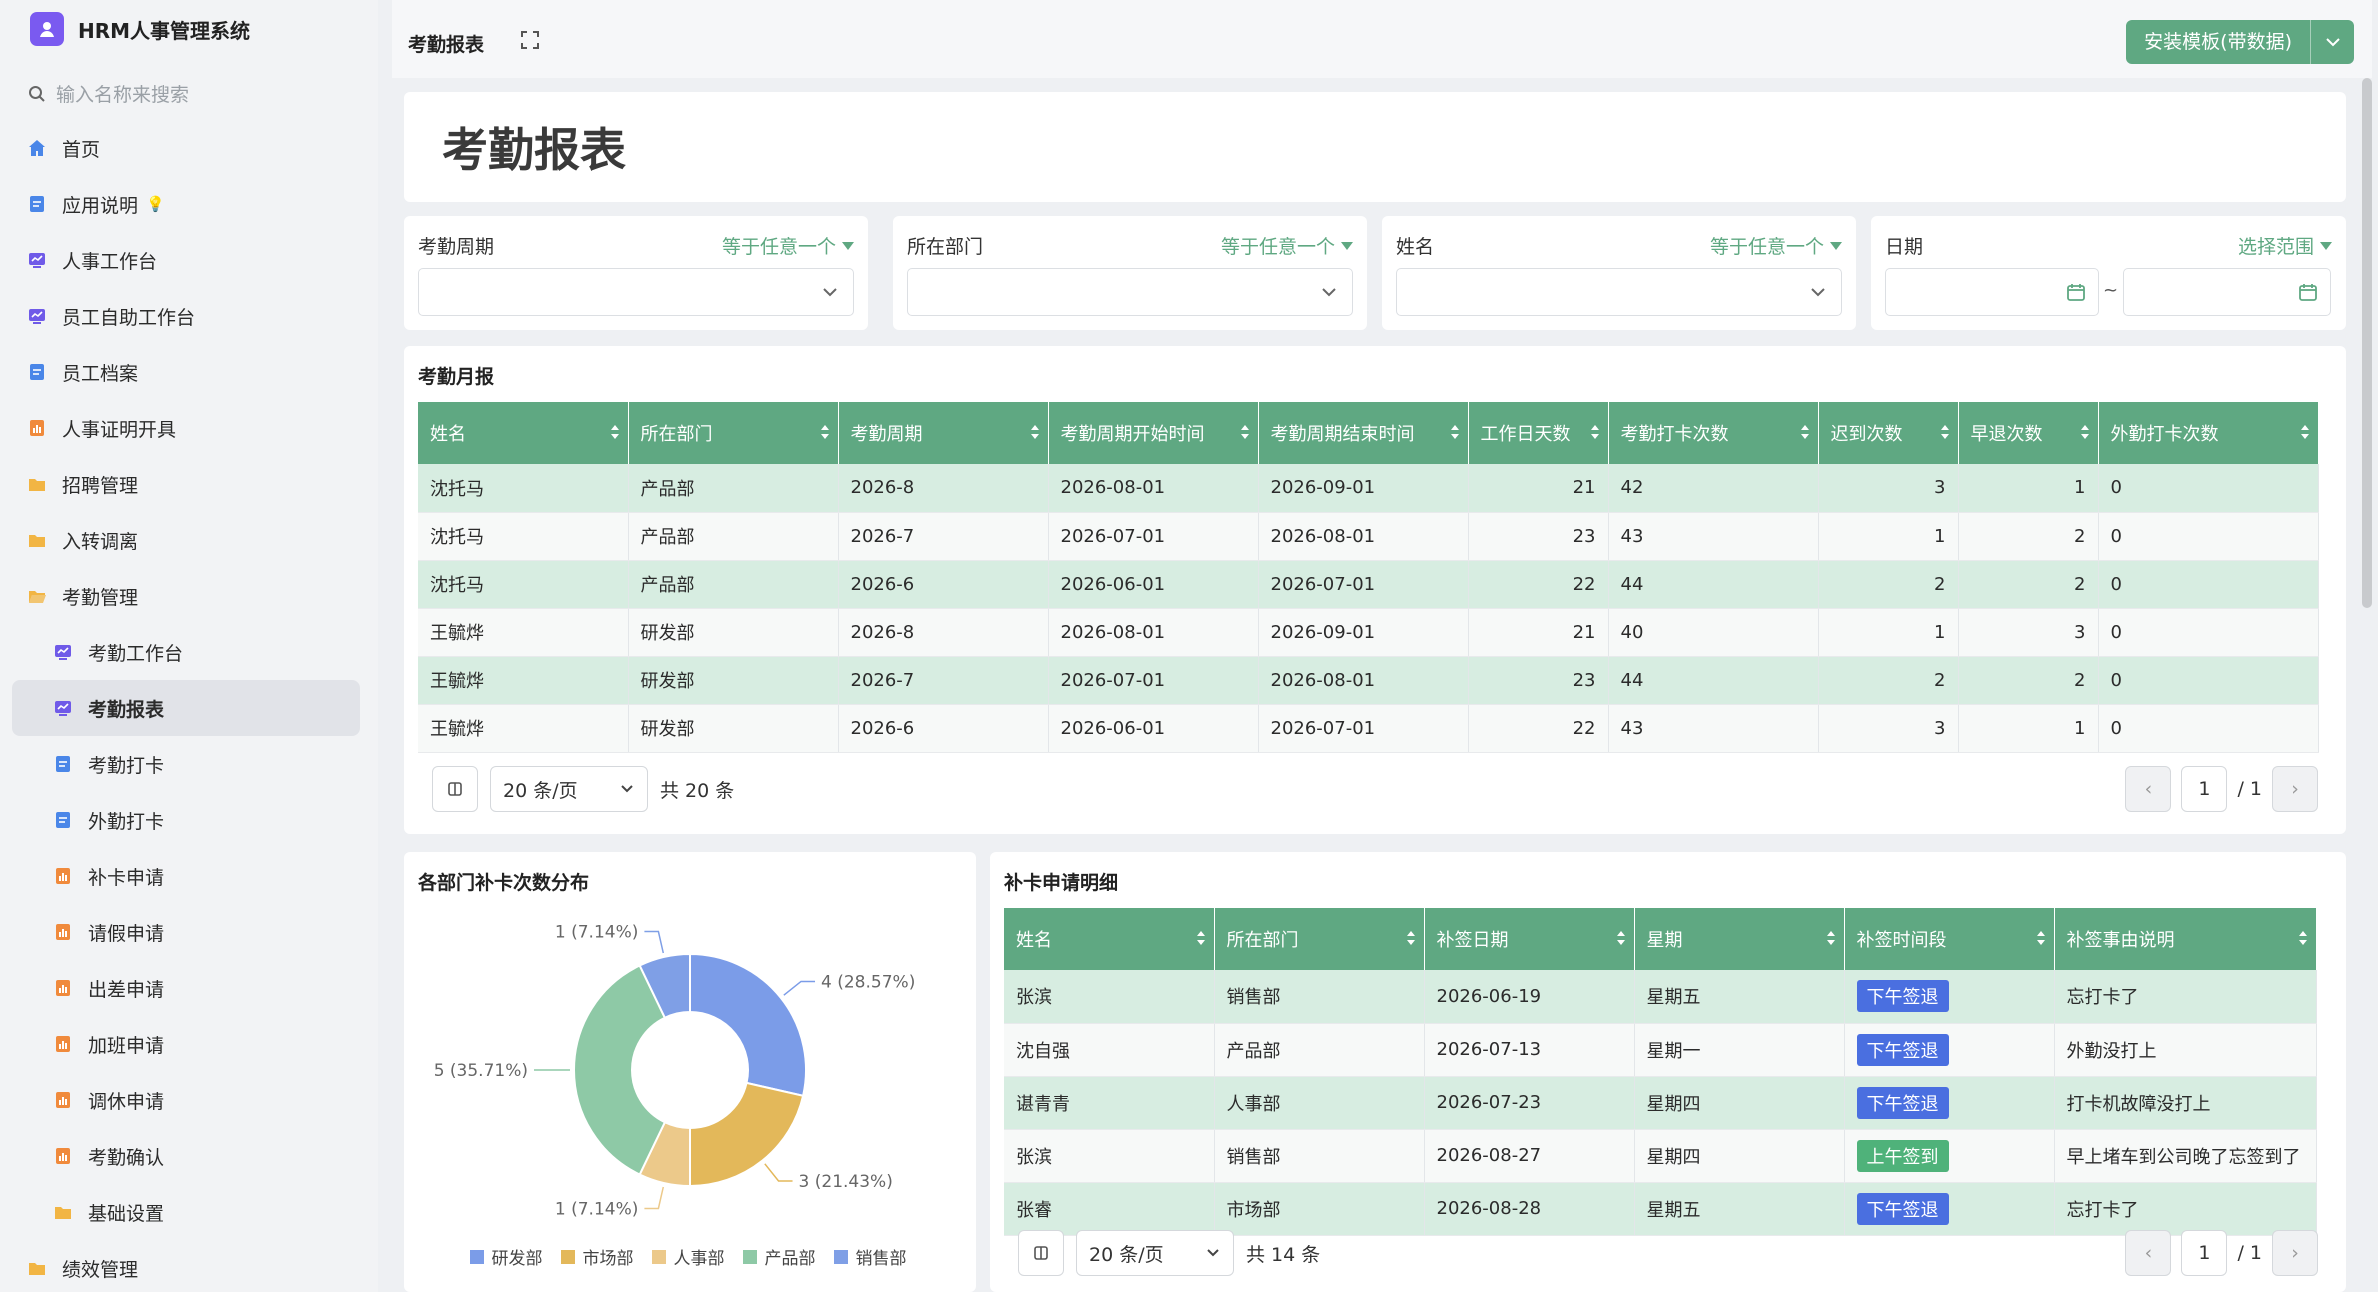 Image resolution: width=2378 pixels, height=1292 pixels. Describe the element at coordinates (1992, 292) in the screenshot. I see `date-start-input` at that location.